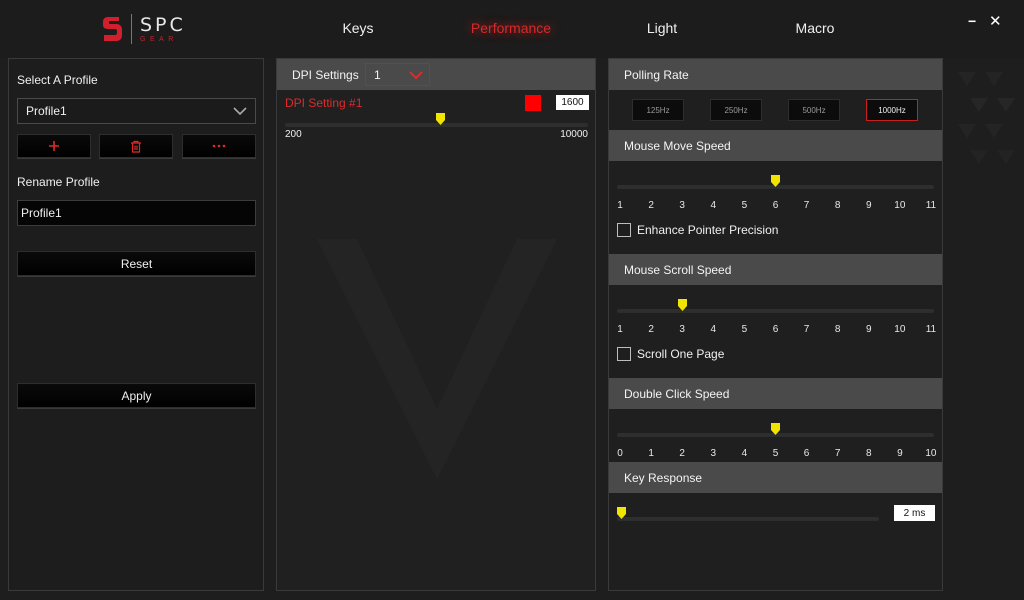  What do you see at coordinates (775, 429) in the screenshot?
I see `double-click-thumb` at bounding box center [775, 429].